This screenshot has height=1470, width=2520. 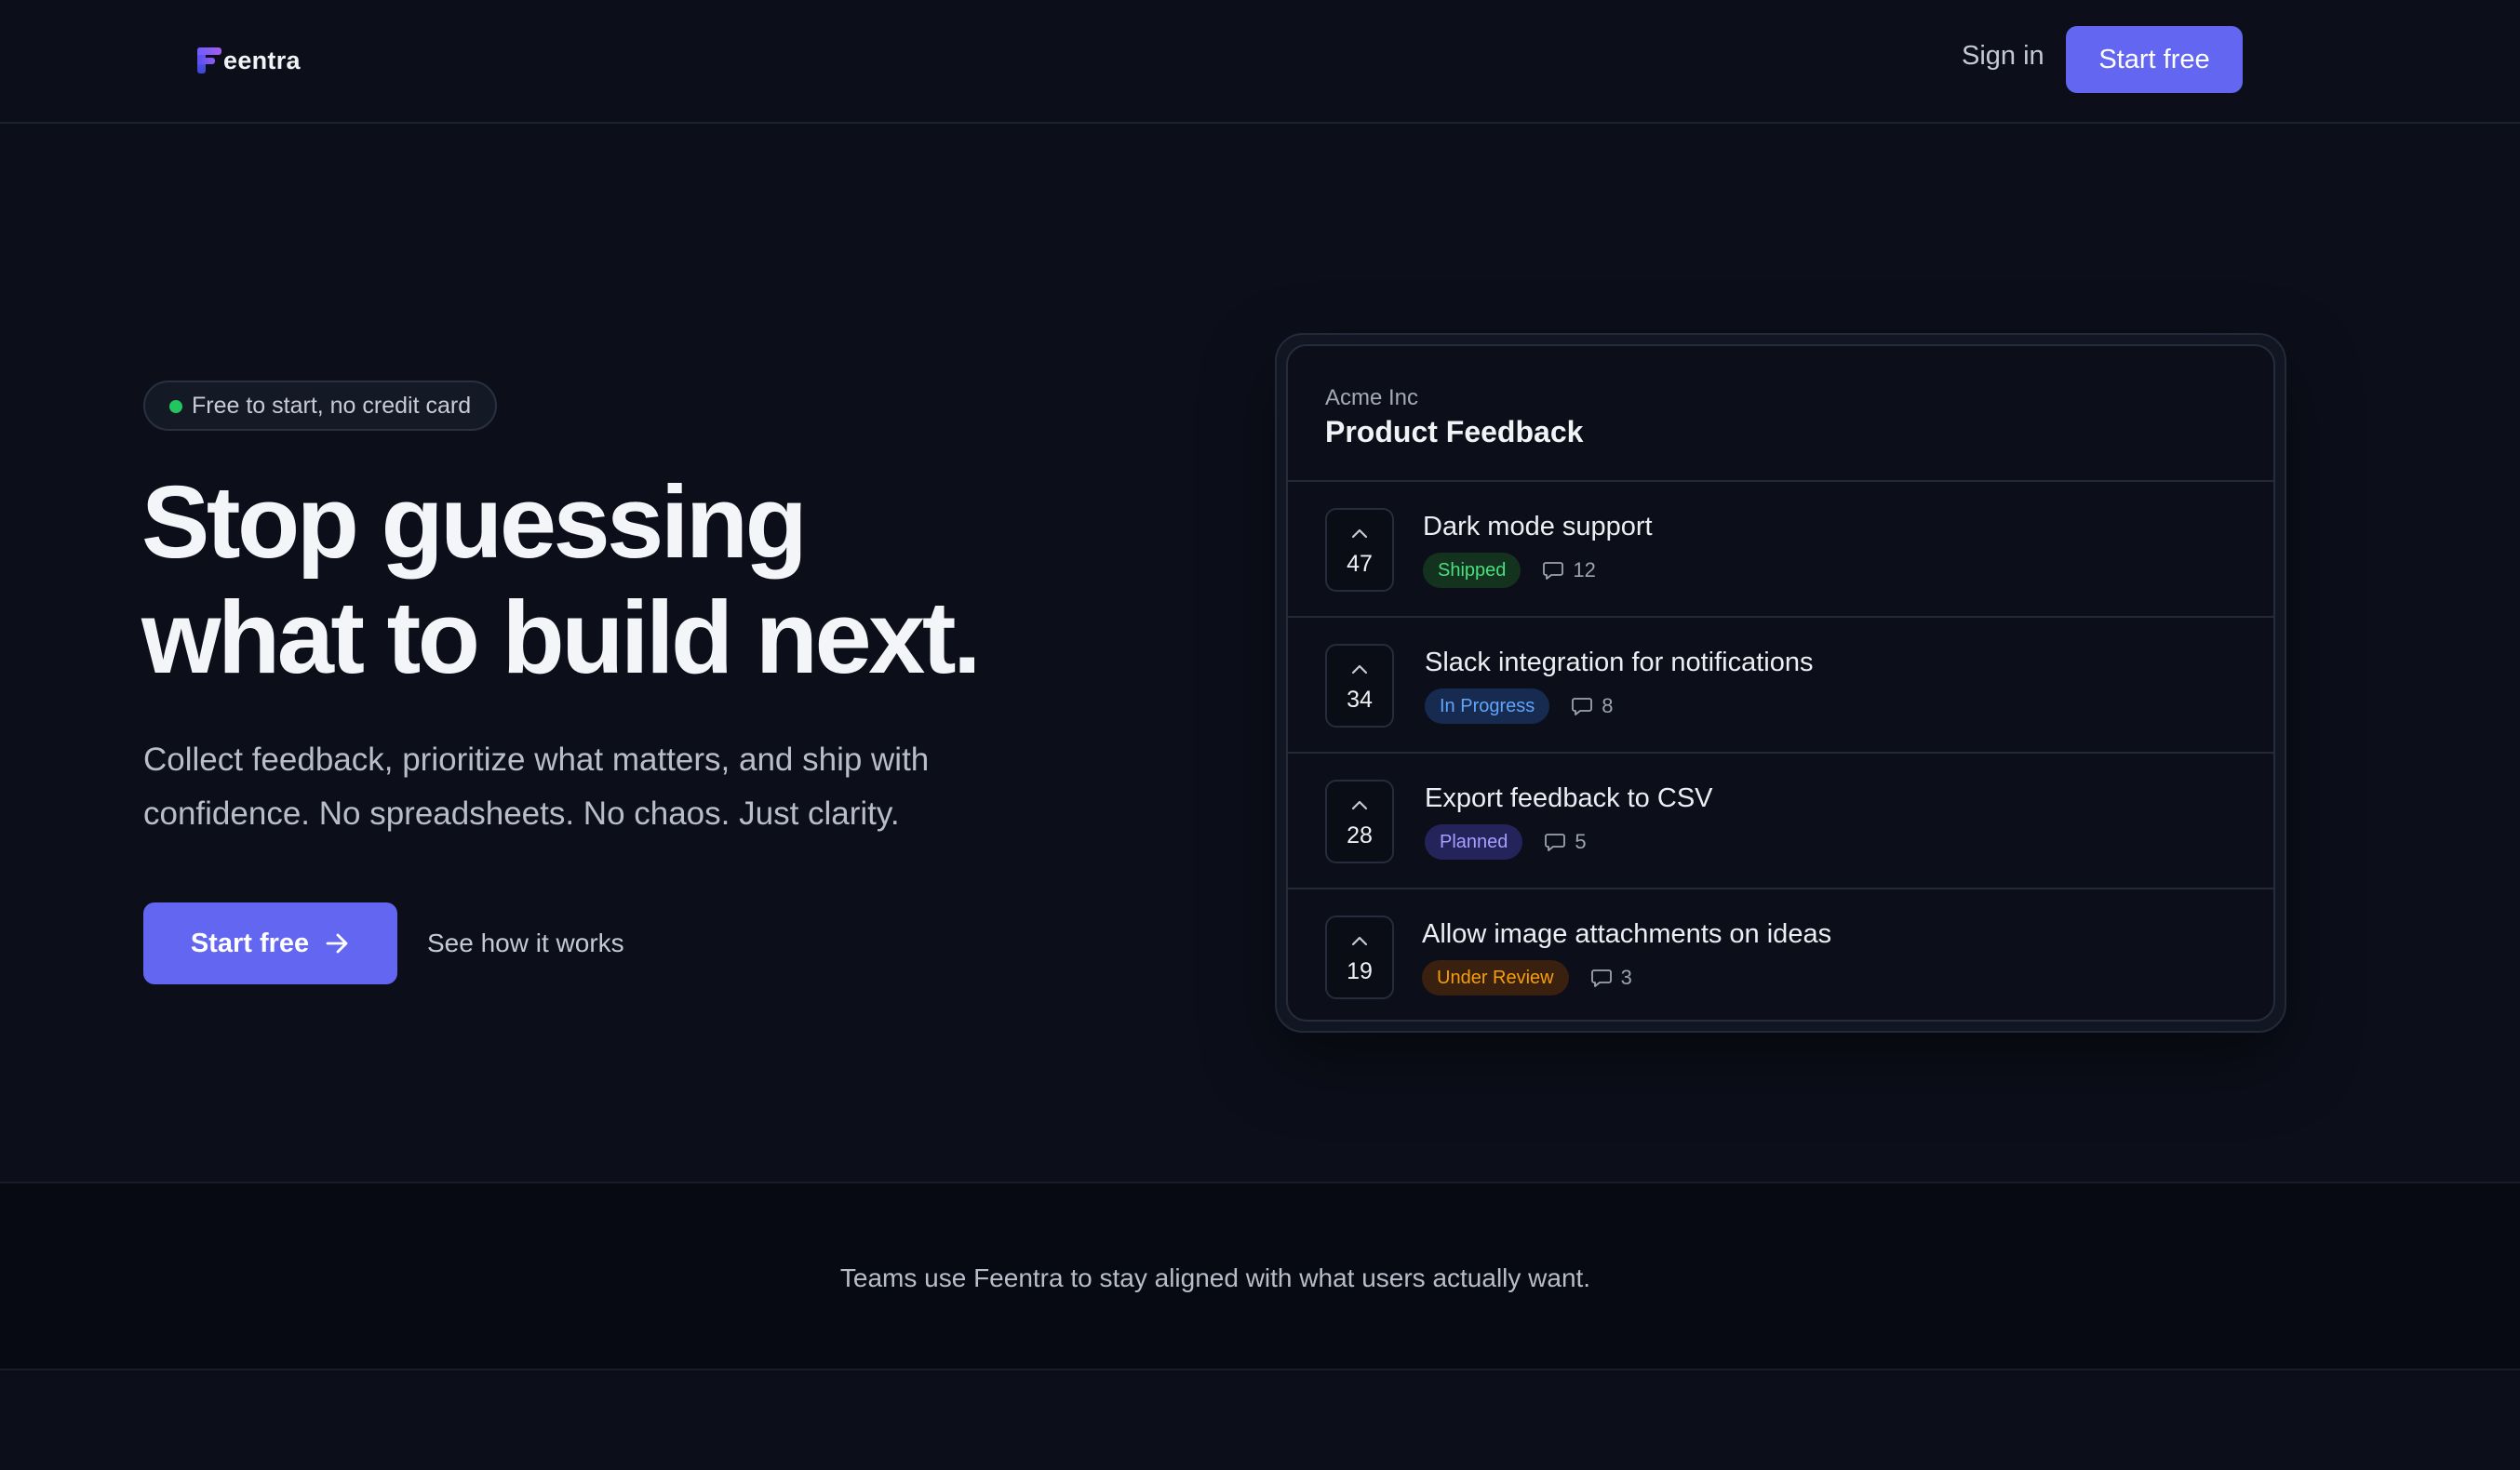 What do you see at coordinates (250, 943) in the screenshot?
I see `hero-cta-label: Start free` at bounding box center [250, 943].